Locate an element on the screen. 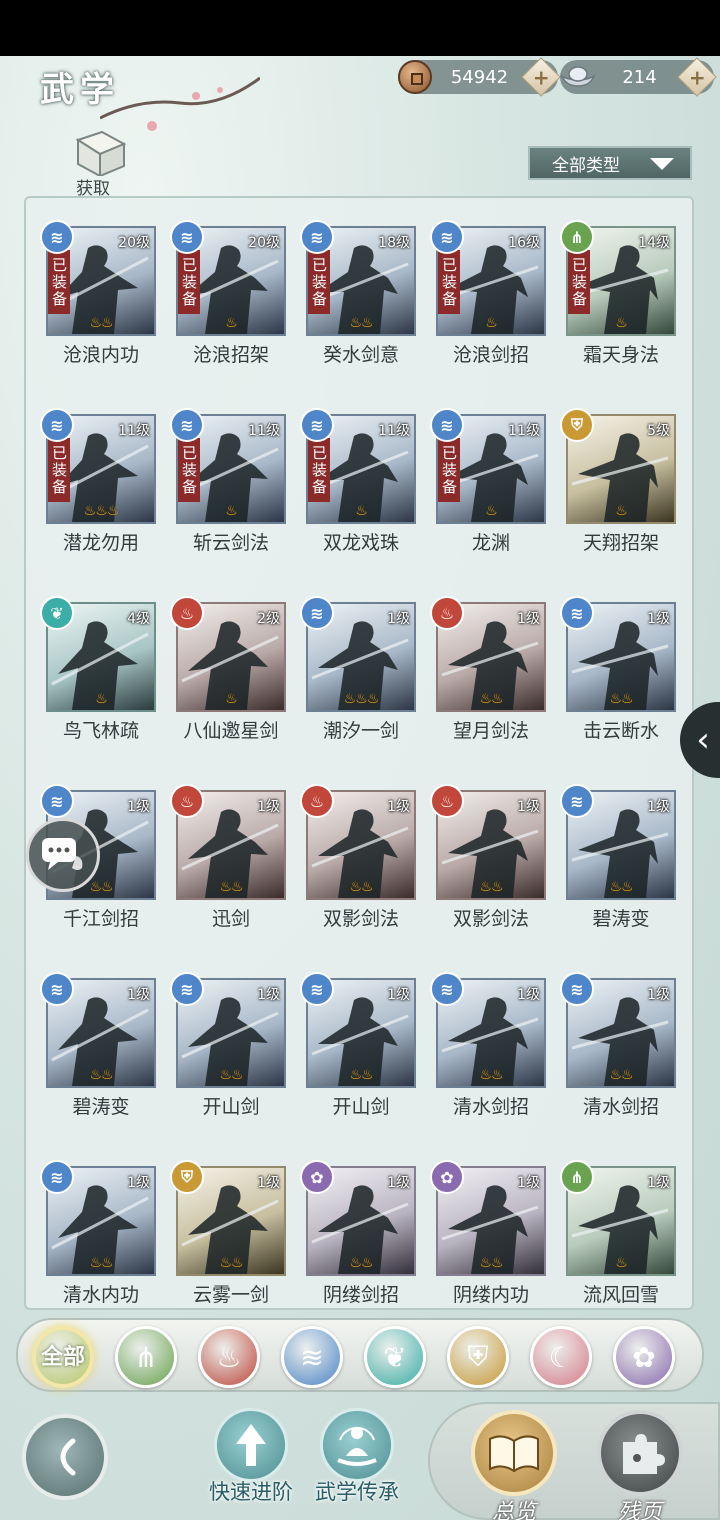 The image size is (720, 1520). back-arrow-icon is located at coordinates (68, 1457).